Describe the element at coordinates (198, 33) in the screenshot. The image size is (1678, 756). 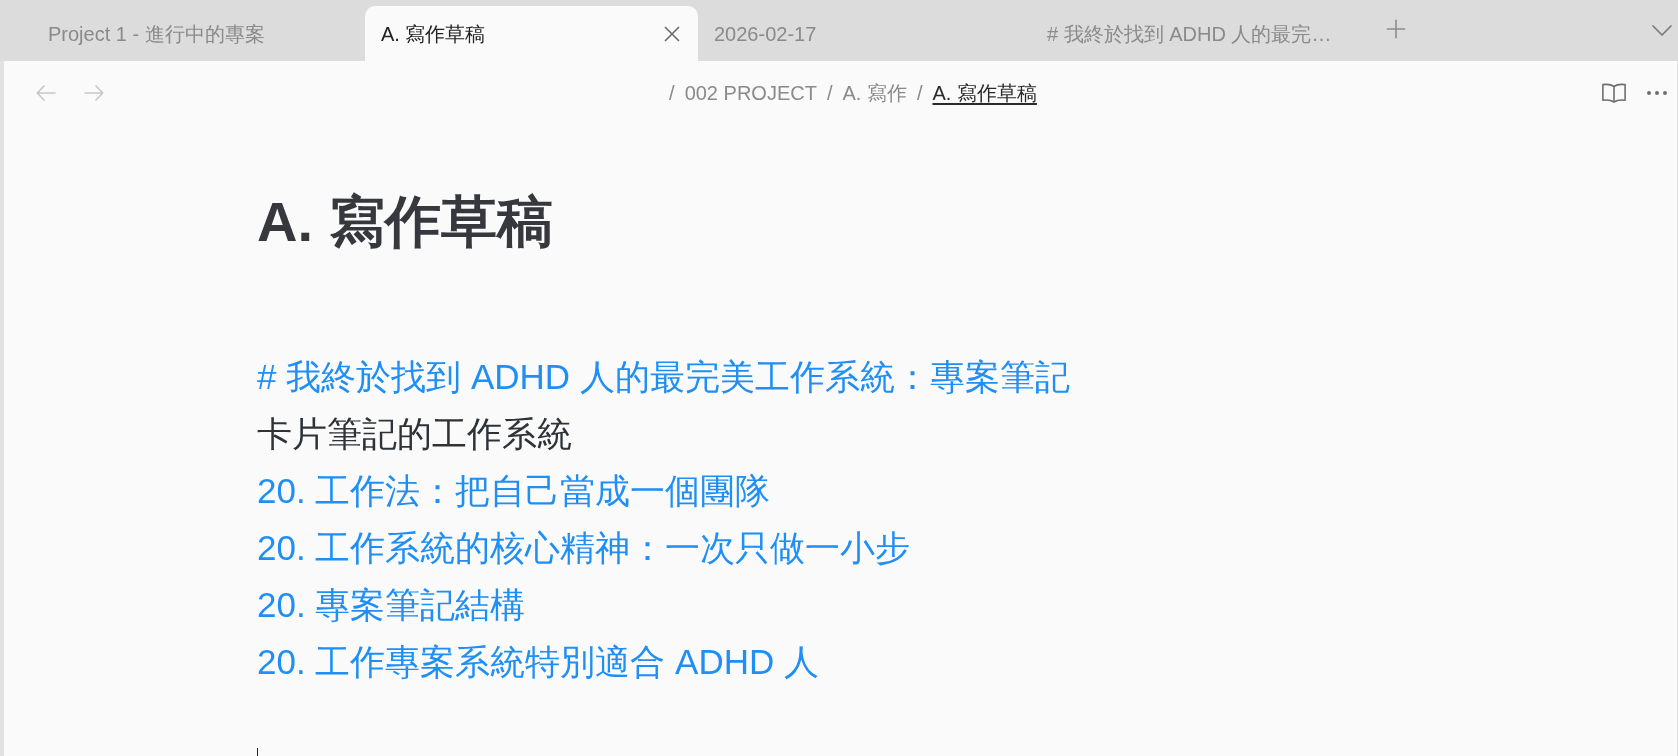
I see `tab: Project 1 - 進行中的專案` at that location.